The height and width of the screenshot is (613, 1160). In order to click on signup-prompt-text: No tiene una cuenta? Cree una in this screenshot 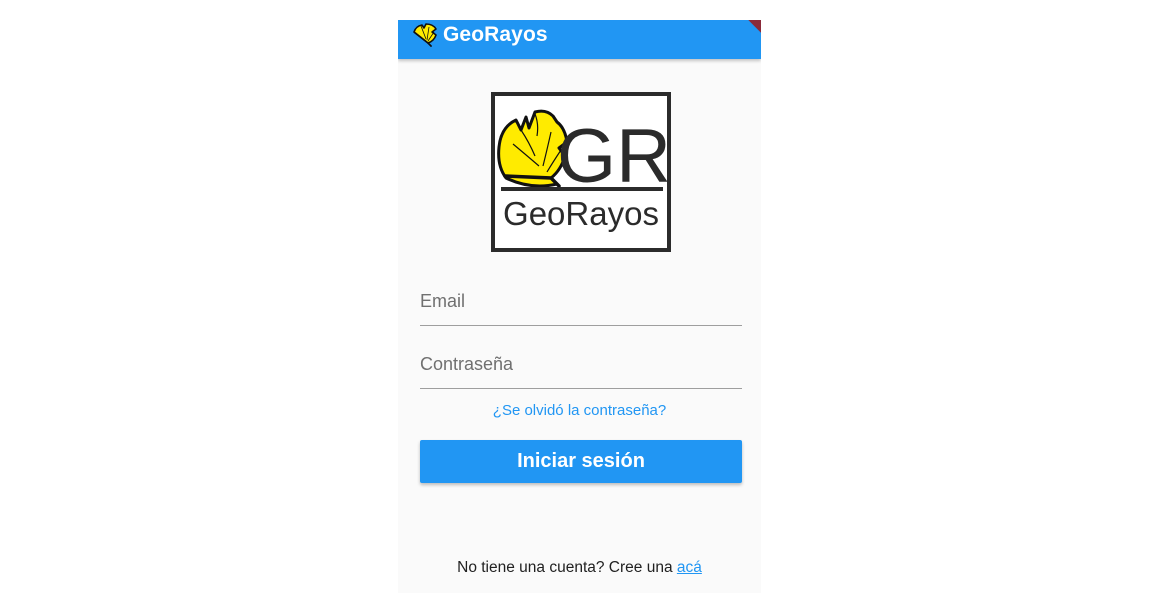, I will do `click(567, 567)`.